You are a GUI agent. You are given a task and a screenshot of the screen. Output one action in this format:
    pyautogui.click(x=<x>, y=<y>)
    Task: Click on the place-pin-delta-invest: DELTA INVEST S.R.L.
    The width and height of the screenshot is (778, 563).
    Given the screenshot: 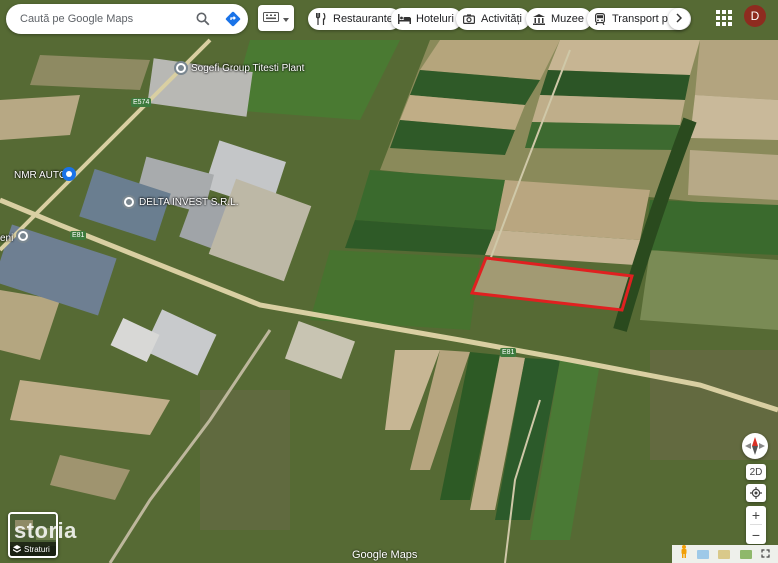 What is the action you would take?
    pyautogui.click(x=180, y=202)
    